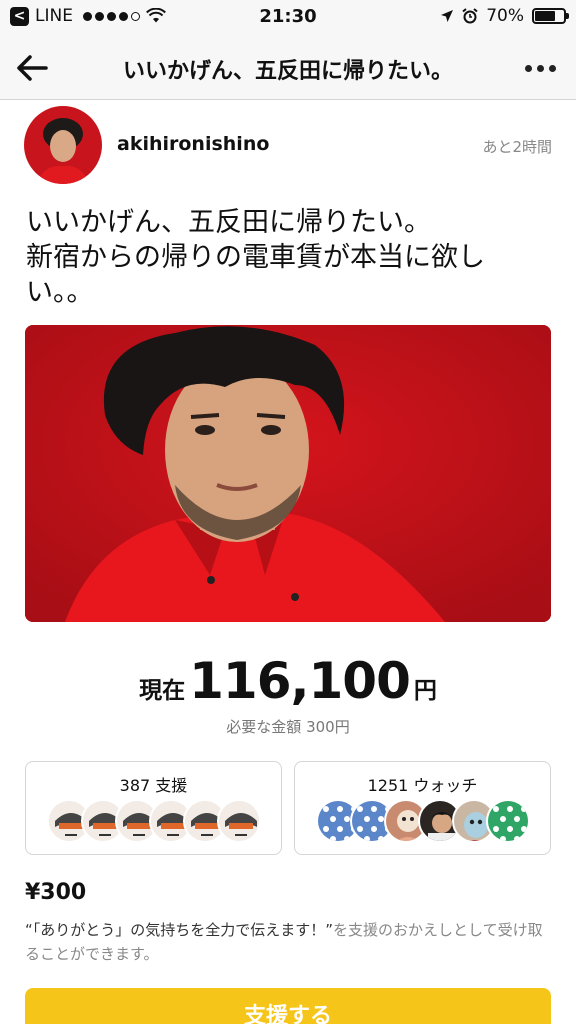 This screenshot has height=1024, width=576. Describe the element at coordinates (228, 222) in the screenshot. I see `message-line: いいかげん、五反田に帰りたい。` at that location.